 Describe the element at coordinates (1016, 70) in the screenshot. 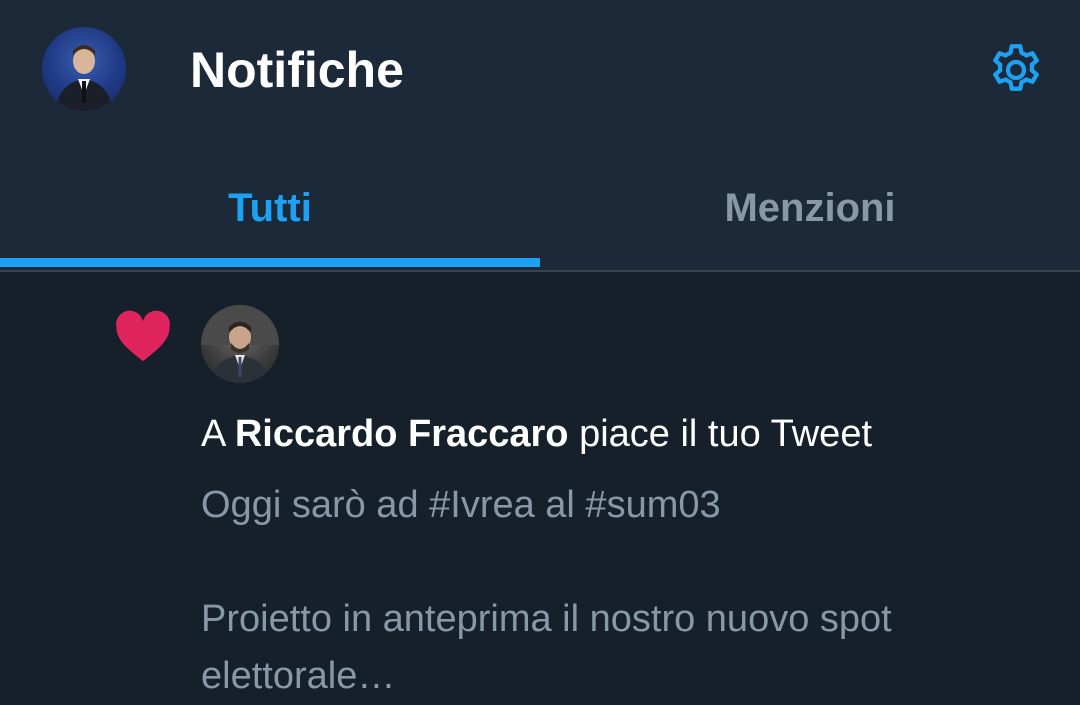

I see `gear-icon` at that location.